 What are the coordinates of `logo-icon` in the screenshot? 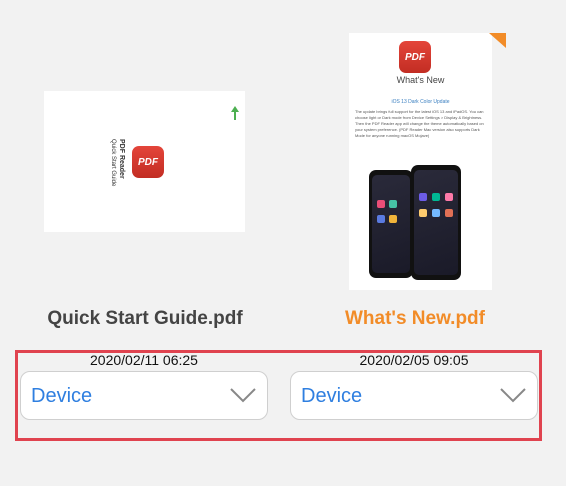 It's located at (235, 113).